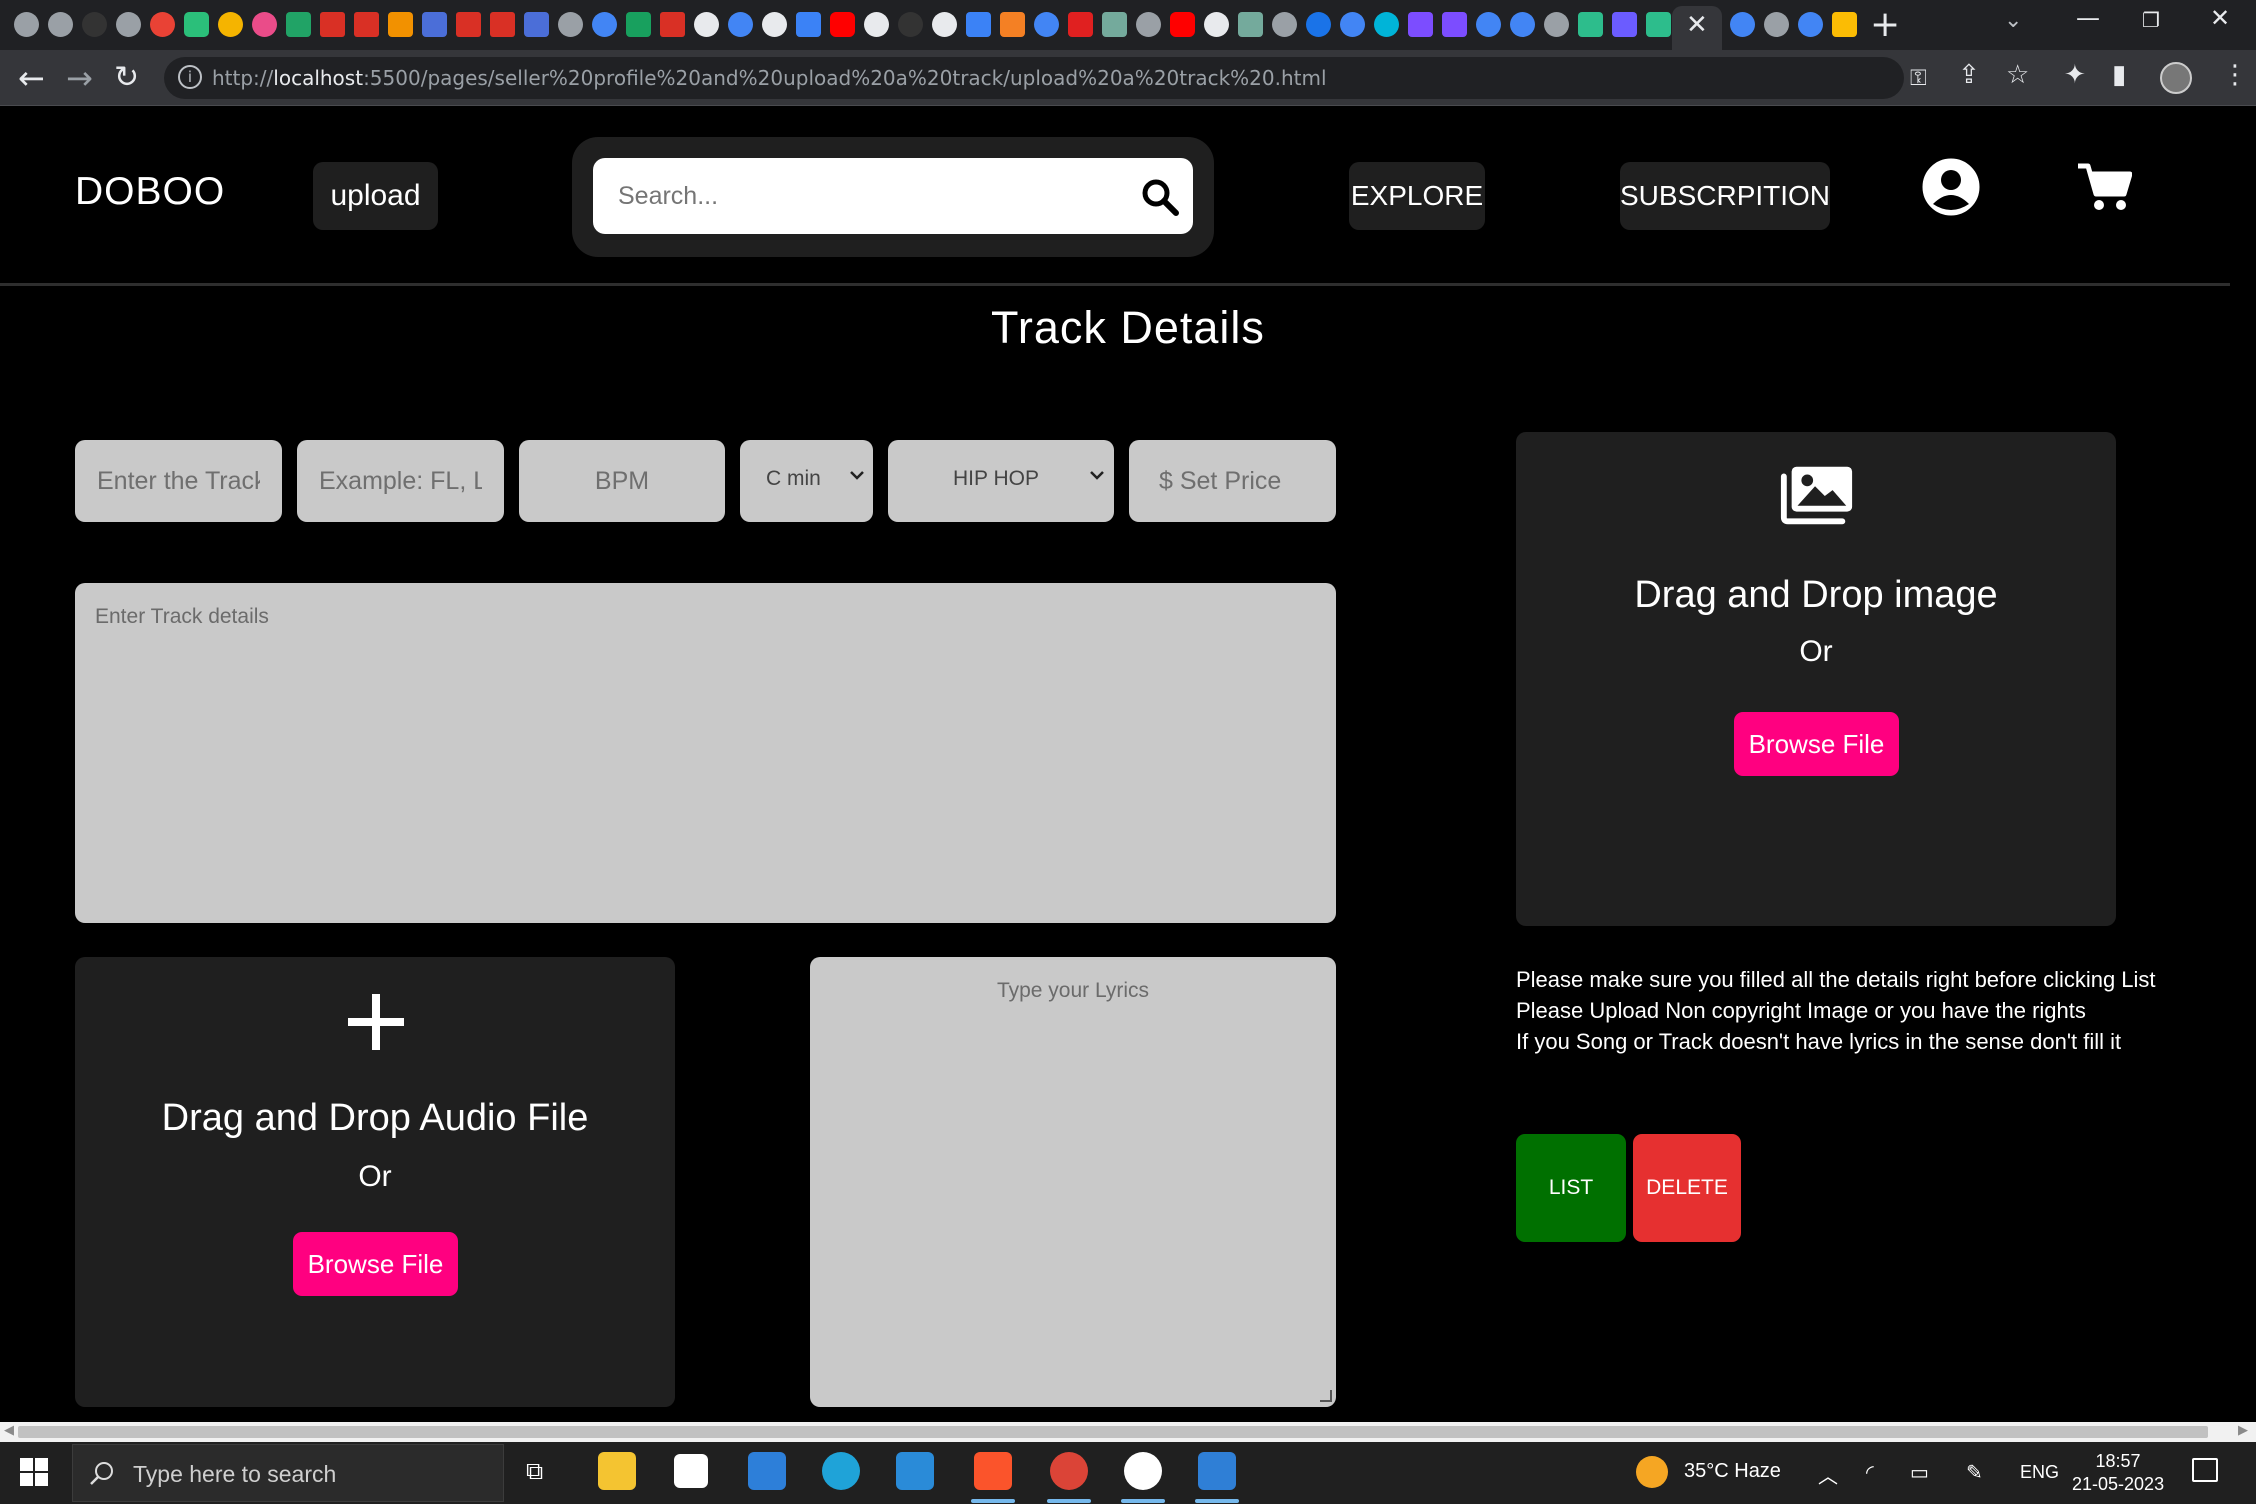  What do you see at coordinates (34, 1472) in the screenshot?
I see `windows-start-icon` at bounding box center [34, 1472].